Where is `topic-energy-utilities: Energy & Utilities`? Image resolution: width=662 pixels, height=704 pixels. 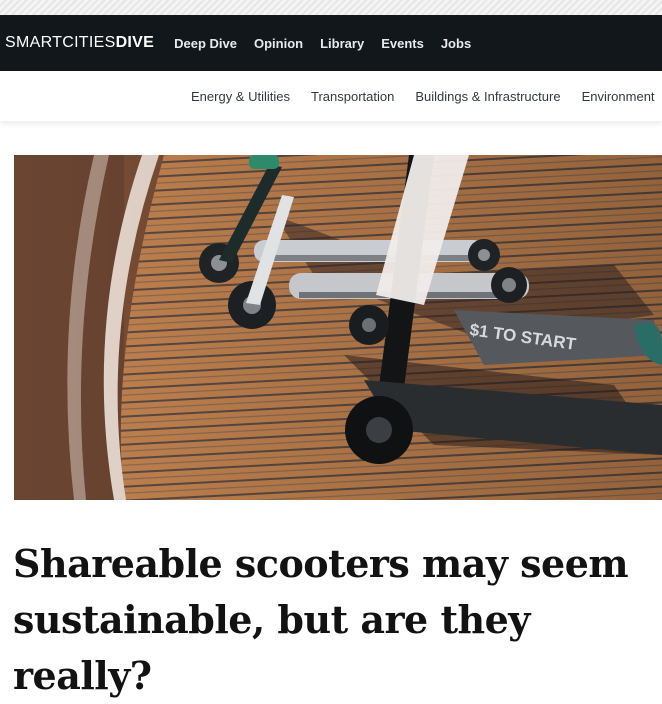 topic-energy-utilities: Energy & Utilities is located at coordinates (240, 96).